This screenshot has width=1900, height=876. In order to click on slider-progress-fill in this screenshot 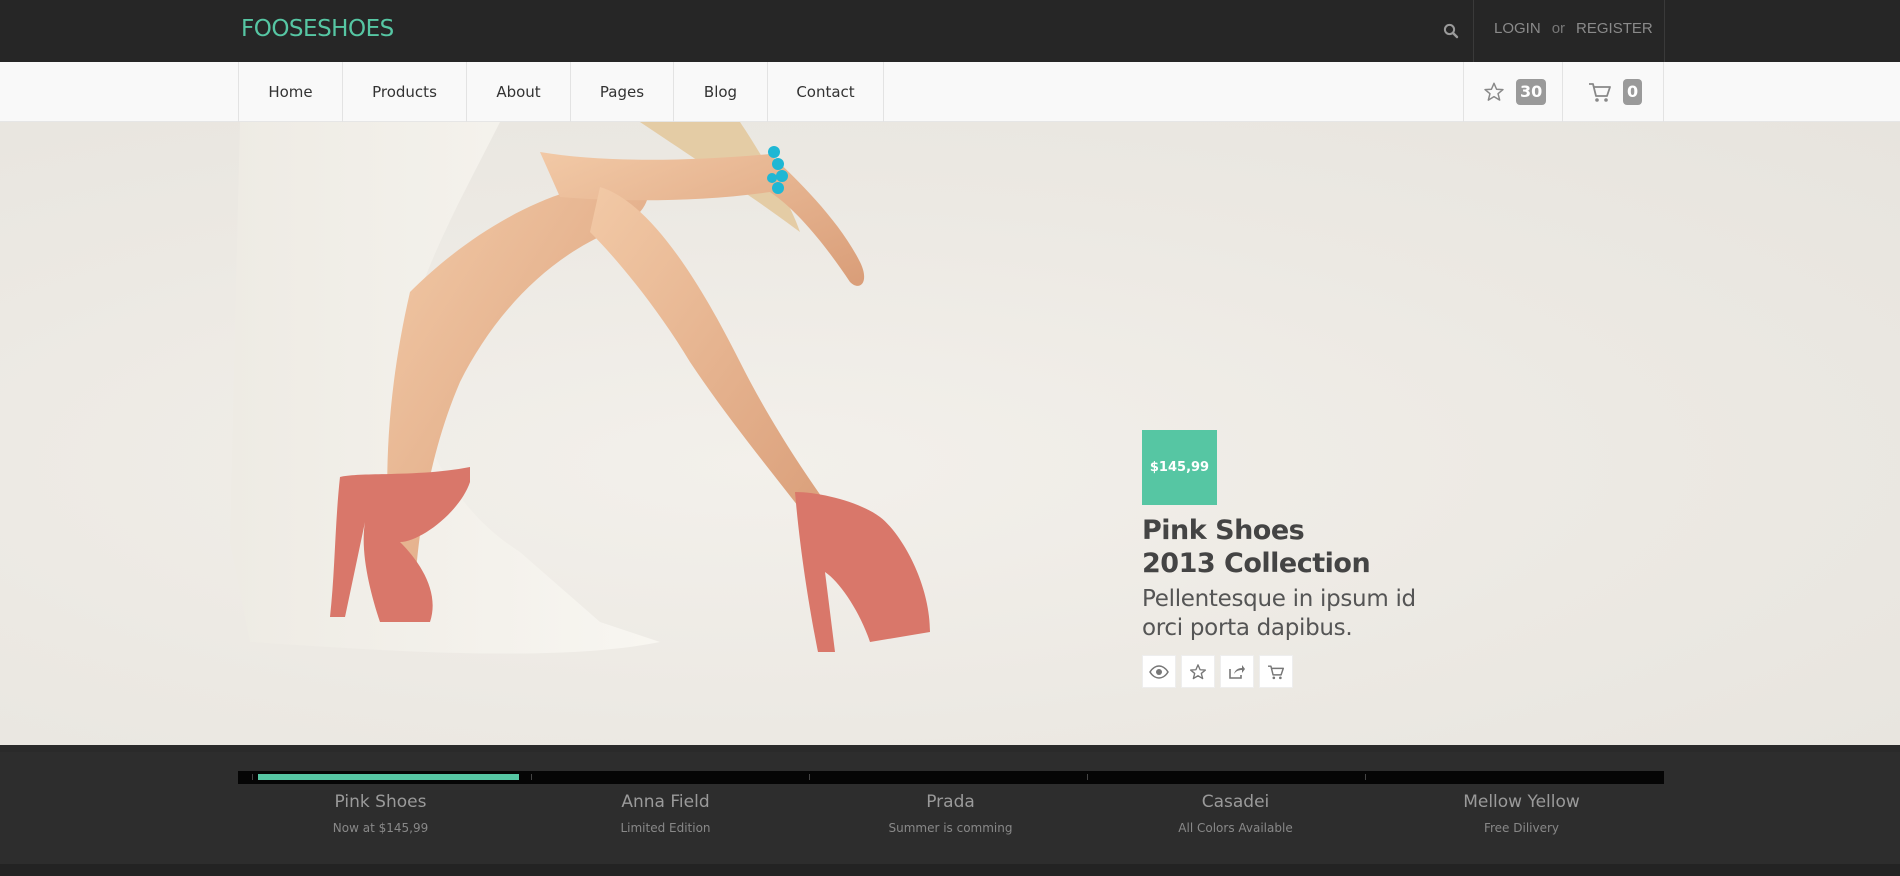, I will do `click(388, 777)`.